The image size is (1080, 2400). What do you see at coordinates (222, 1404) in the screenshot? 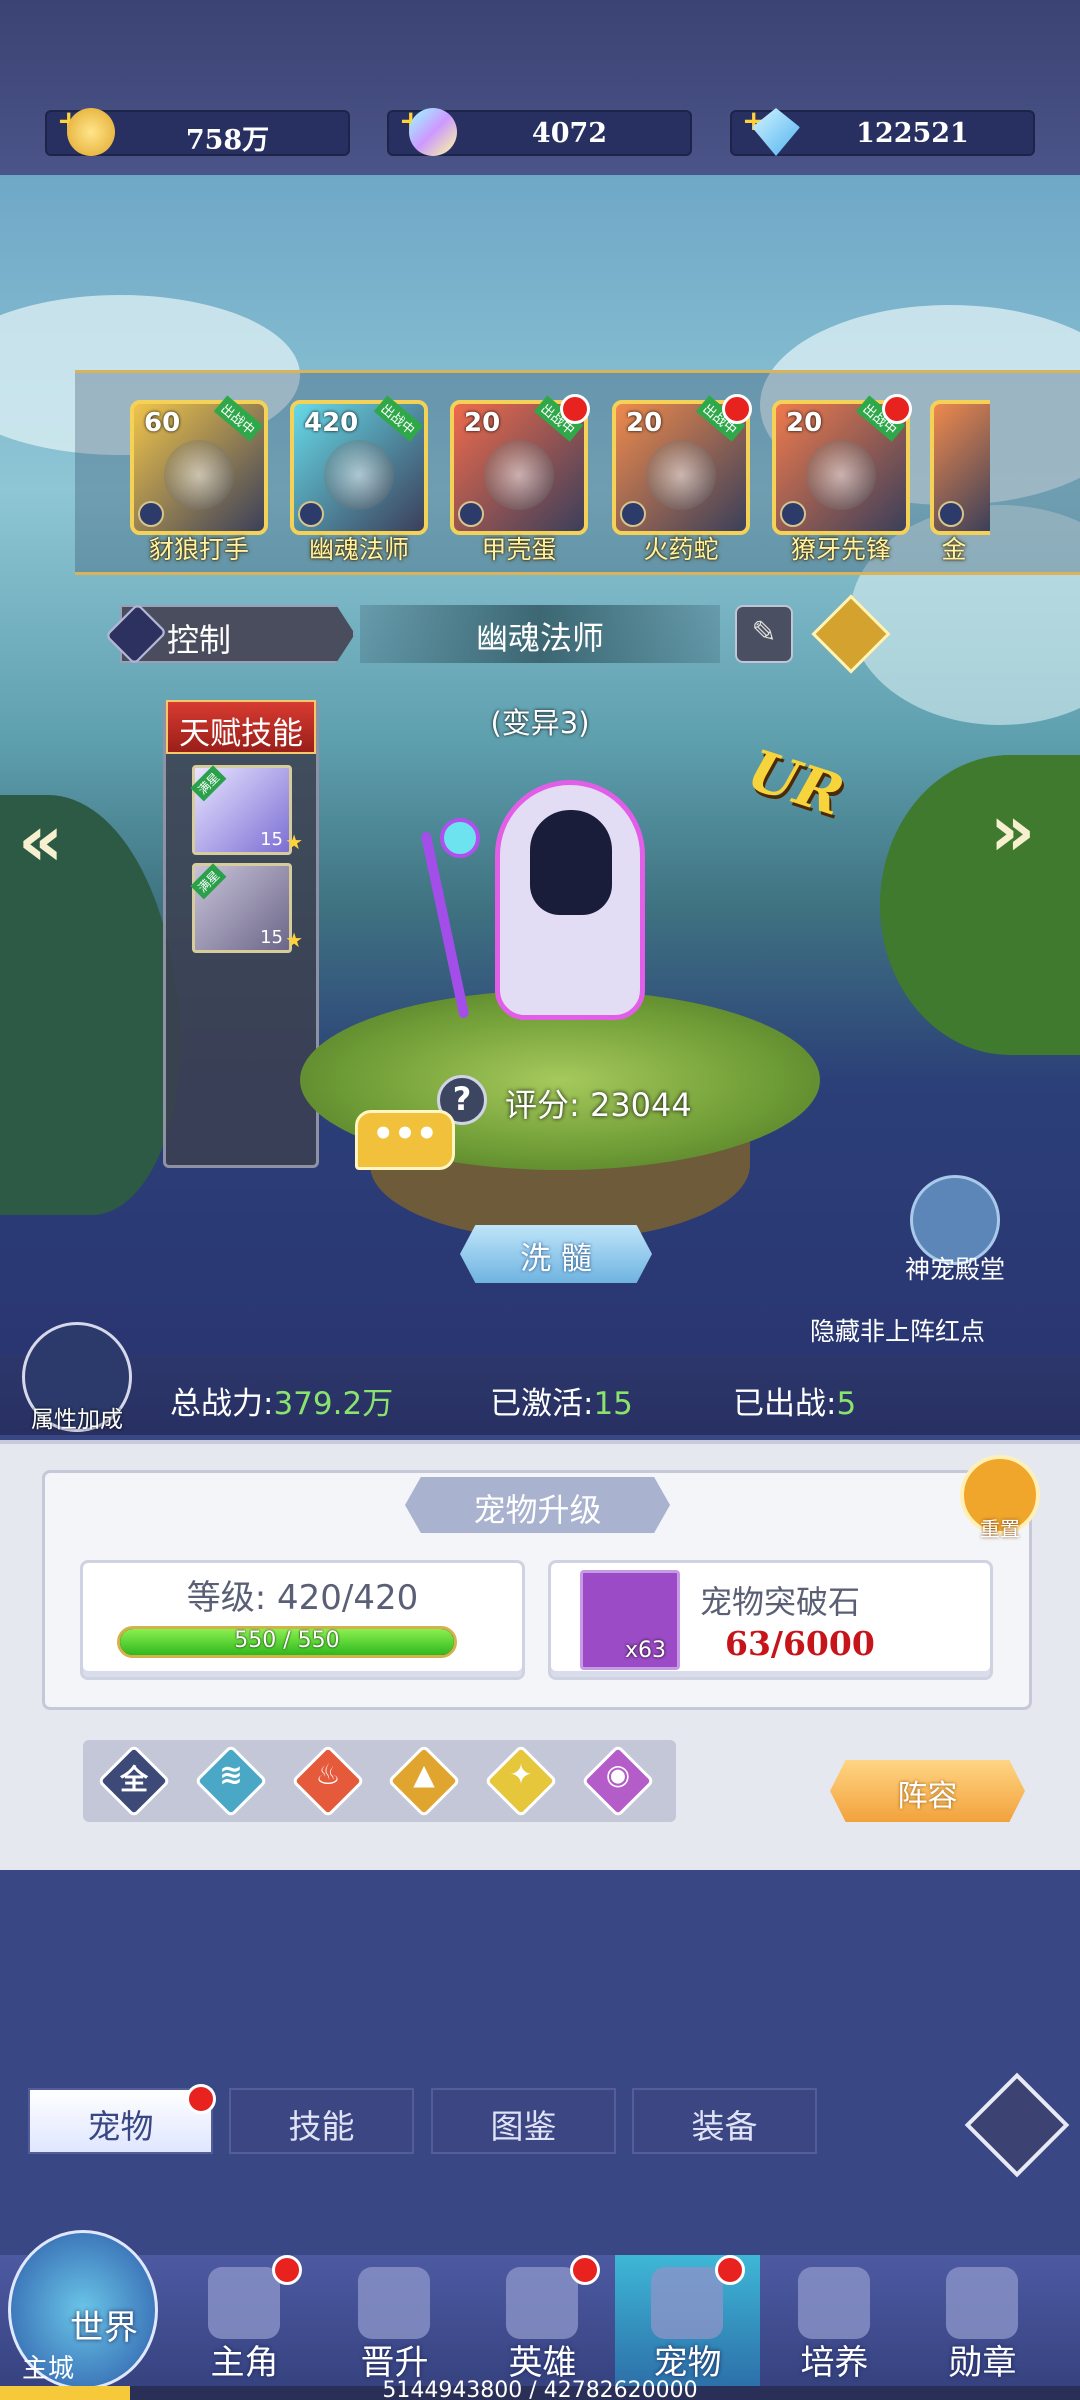
I see `power-label: 总战力:` at bounding box center [222, 1404].